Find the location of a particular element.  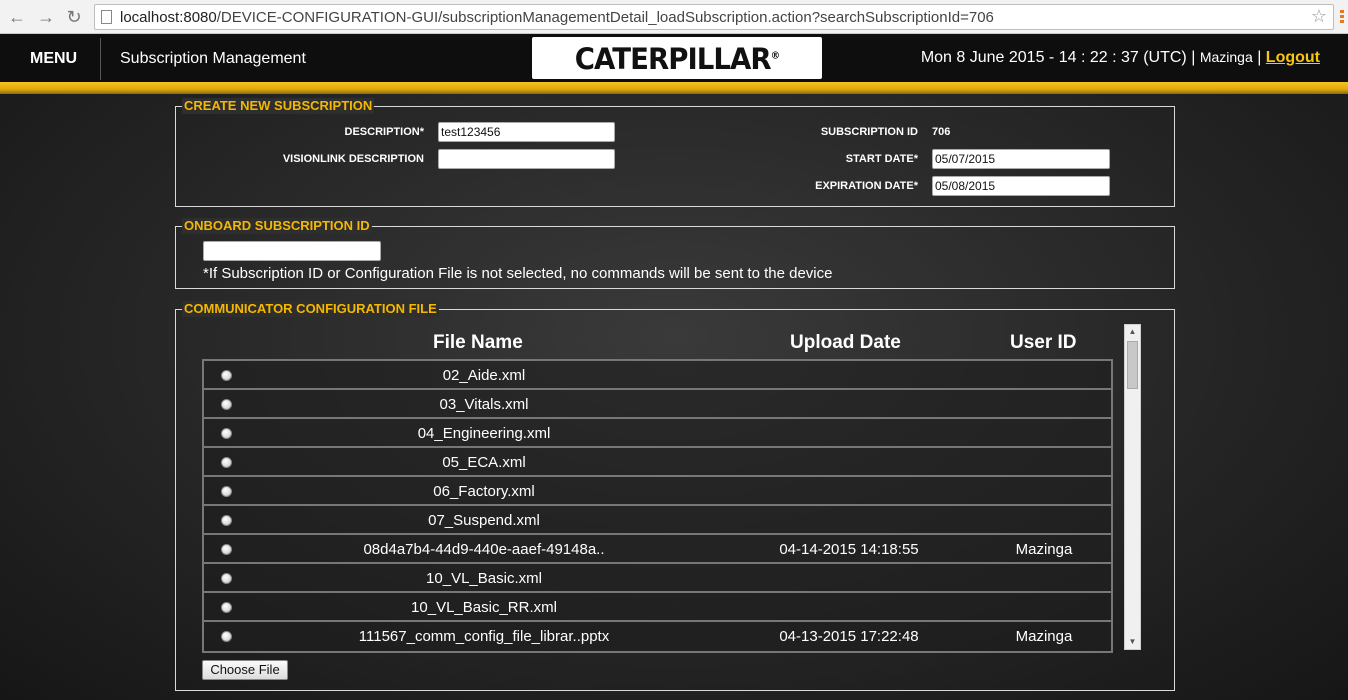

onboard-subscription-input is located at coordinates (292, 251).